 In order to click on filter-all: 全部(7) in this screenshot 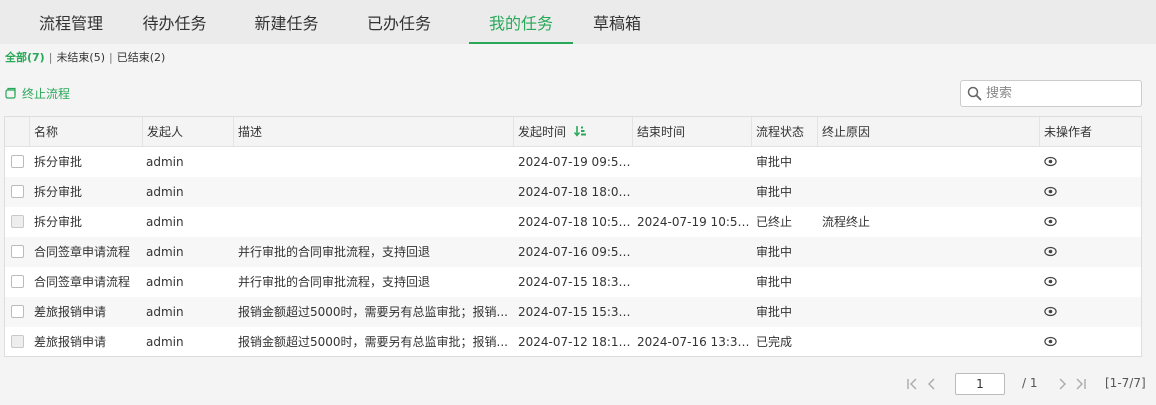, I will do `click(25, 57)`.